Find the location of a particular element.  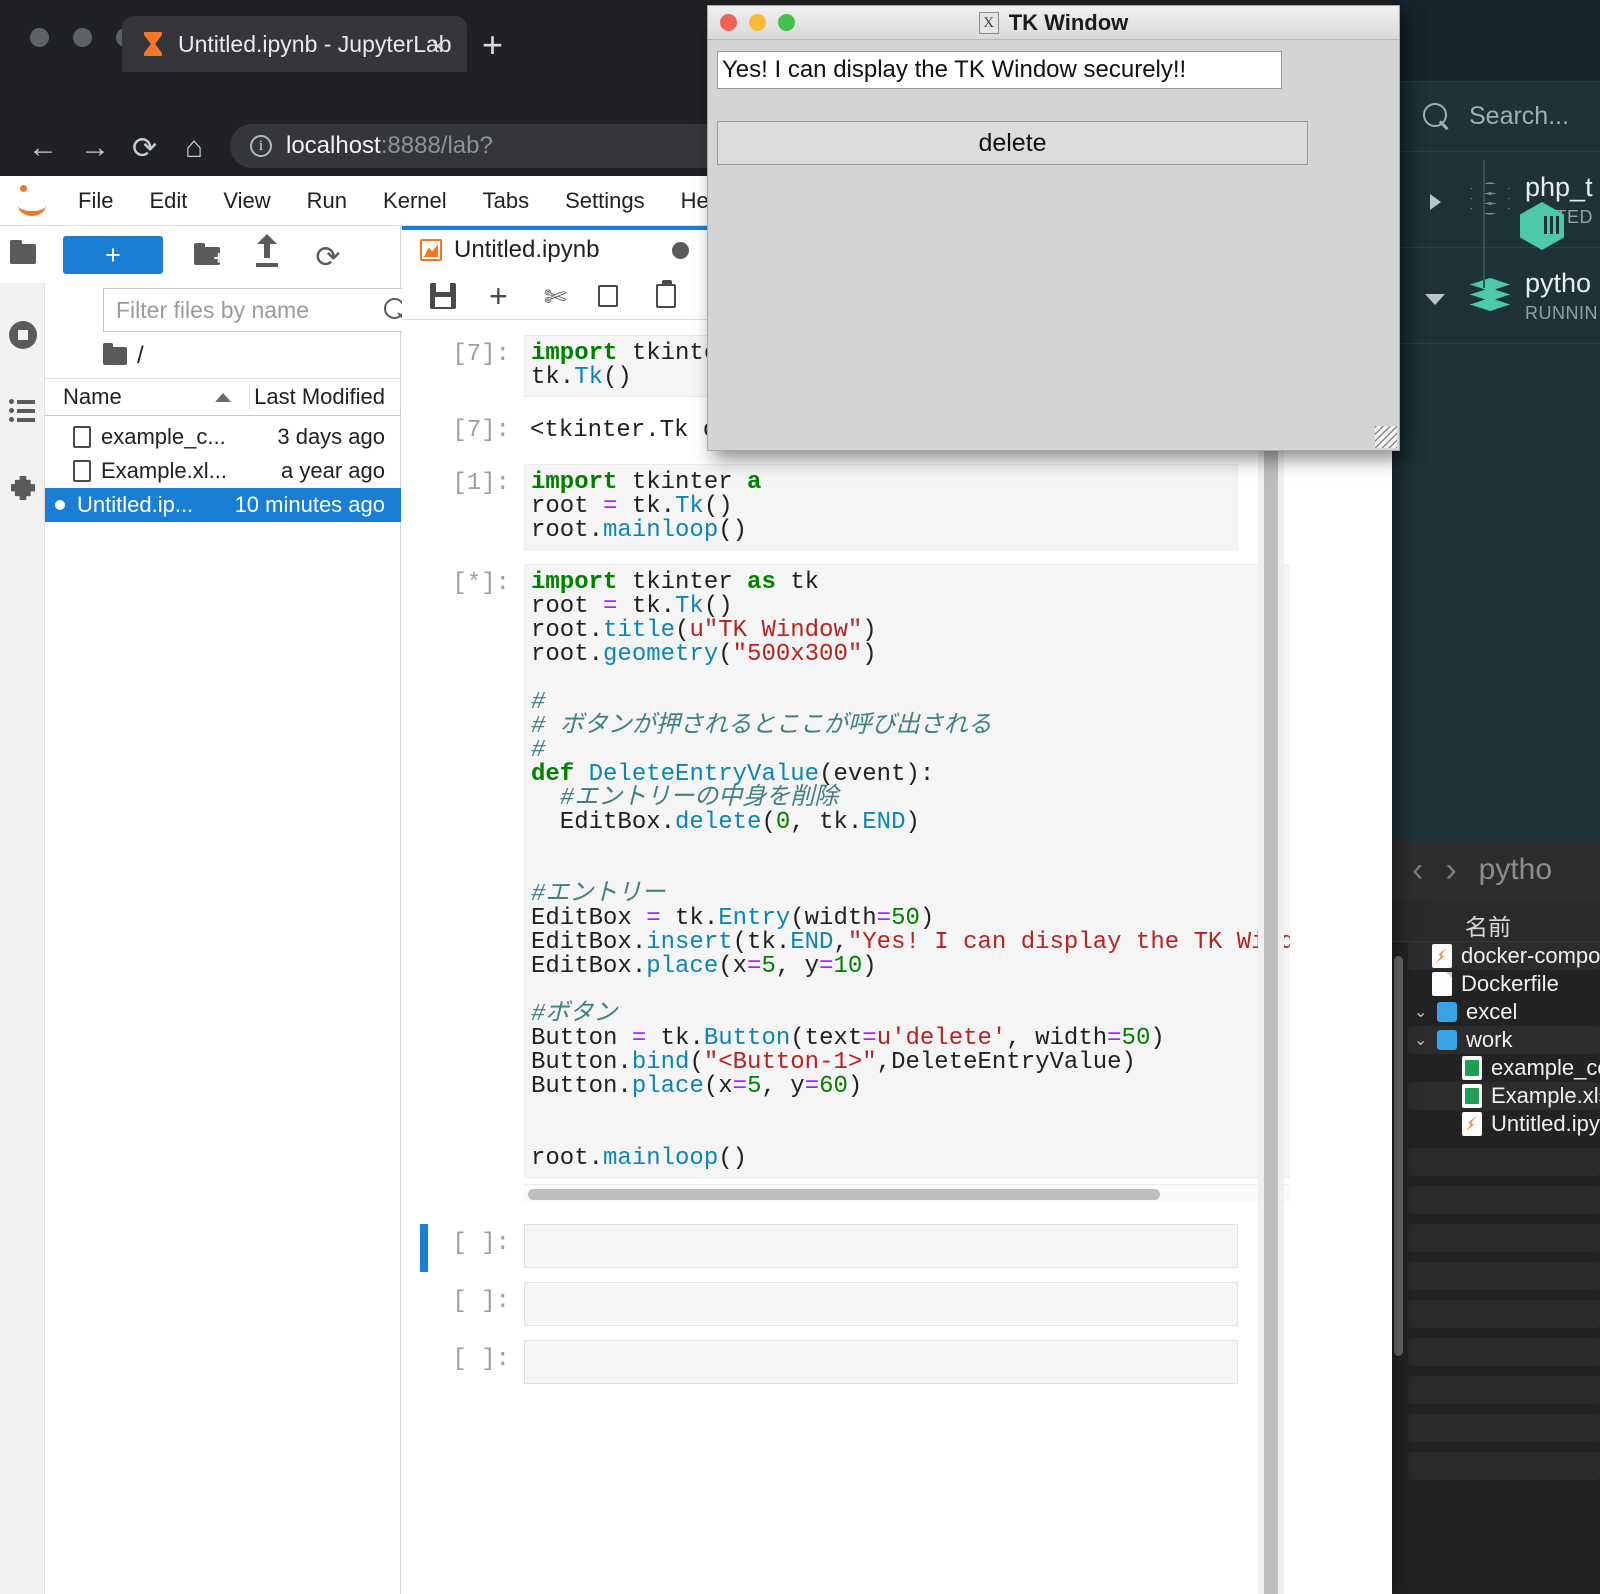

close-icon: × is located at coordinates (438, 47).